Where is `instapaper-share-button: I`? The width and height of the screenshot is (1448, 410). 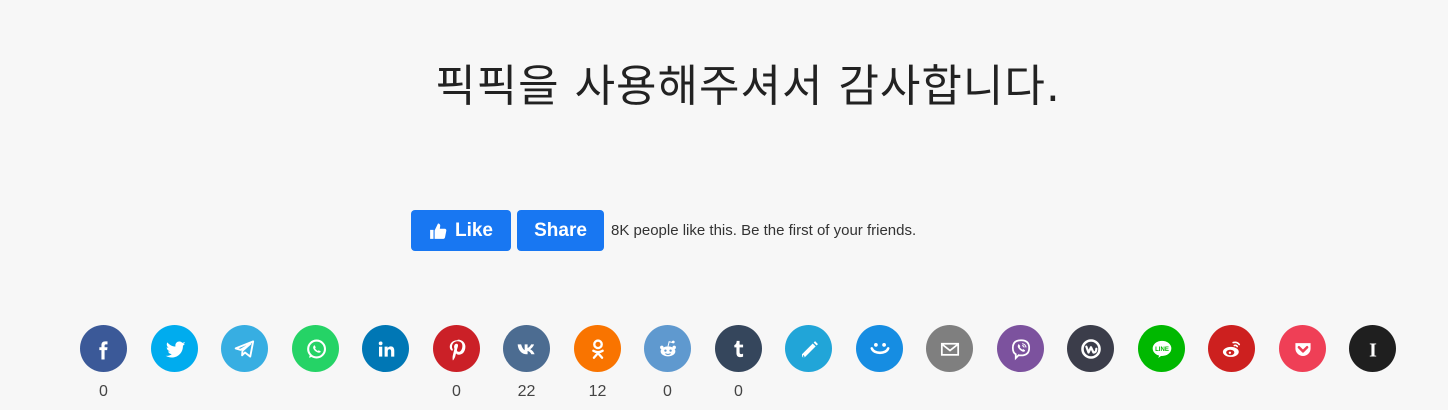
instapaper-share-button: I is located at coordinates (1372, 348).